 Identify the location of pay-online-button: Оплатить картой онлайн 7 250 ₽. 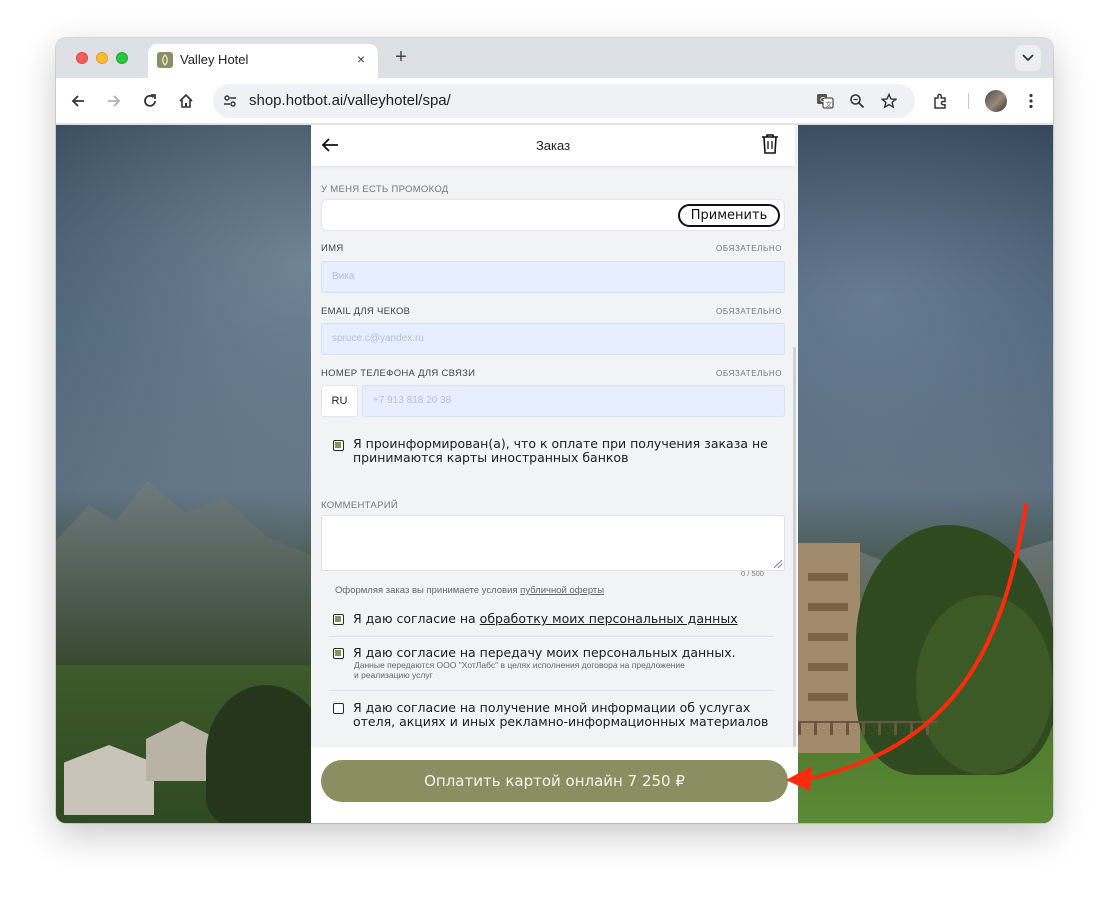
(554, 781).